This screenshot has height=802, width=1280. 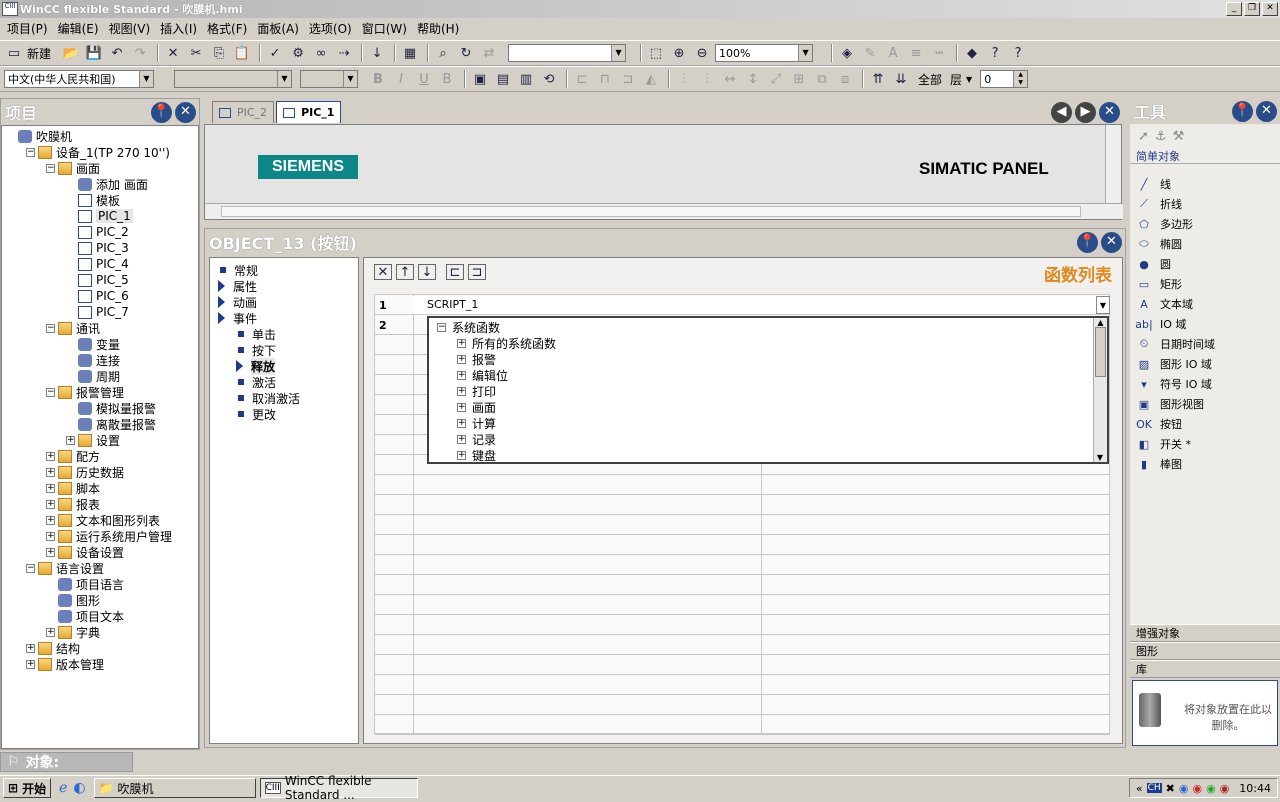 I want to click on pointer-icon: ➚, so click(x=1143, y=136).